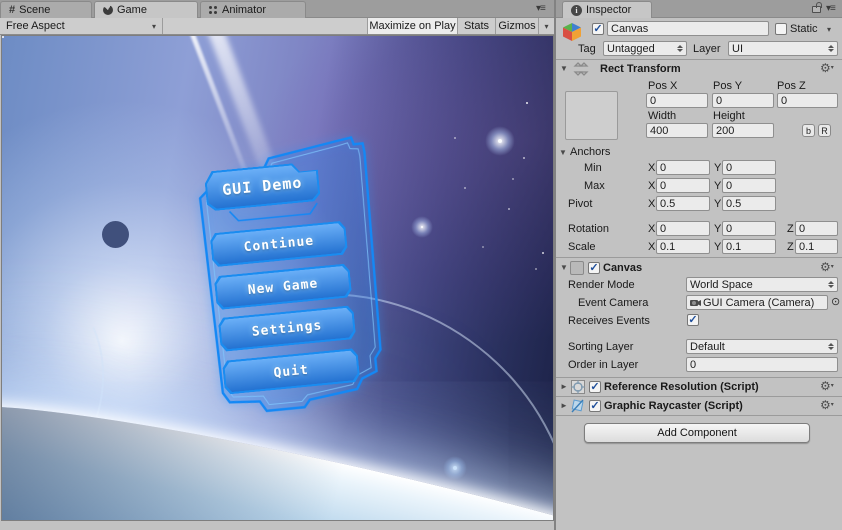 The image size is (842, 530). I want to click on pos-y-field: 0, so click(743, 100).